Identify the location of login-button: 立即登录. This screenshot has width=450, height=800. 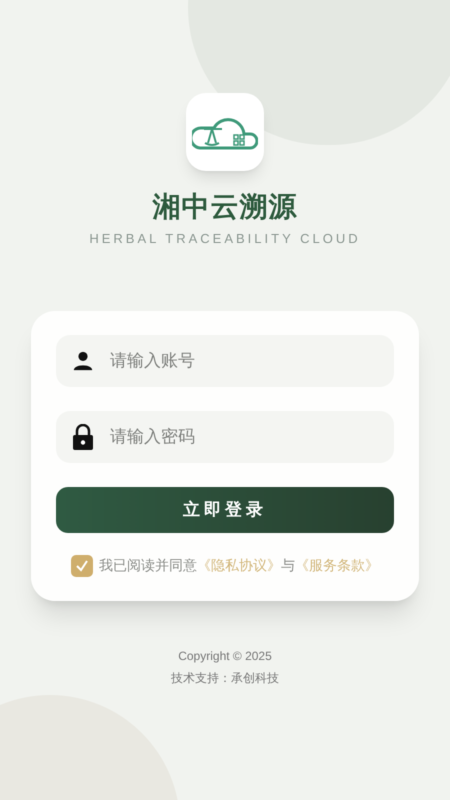
(225, 509).